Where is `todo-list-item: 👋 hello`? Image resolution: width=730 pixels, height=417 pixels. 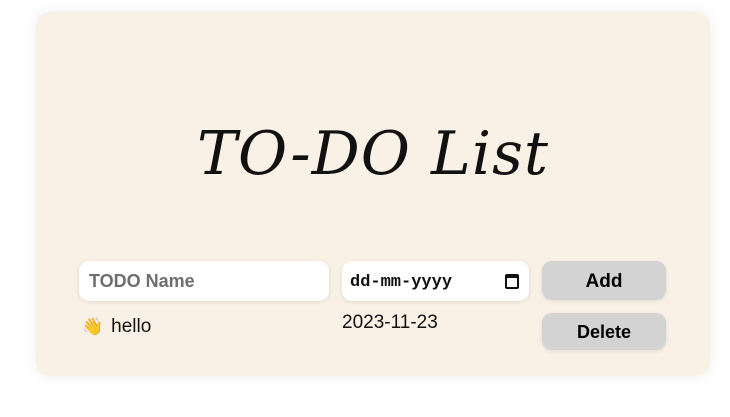
todo-list-item: 👋 hello is located at coordinates (116, 327).